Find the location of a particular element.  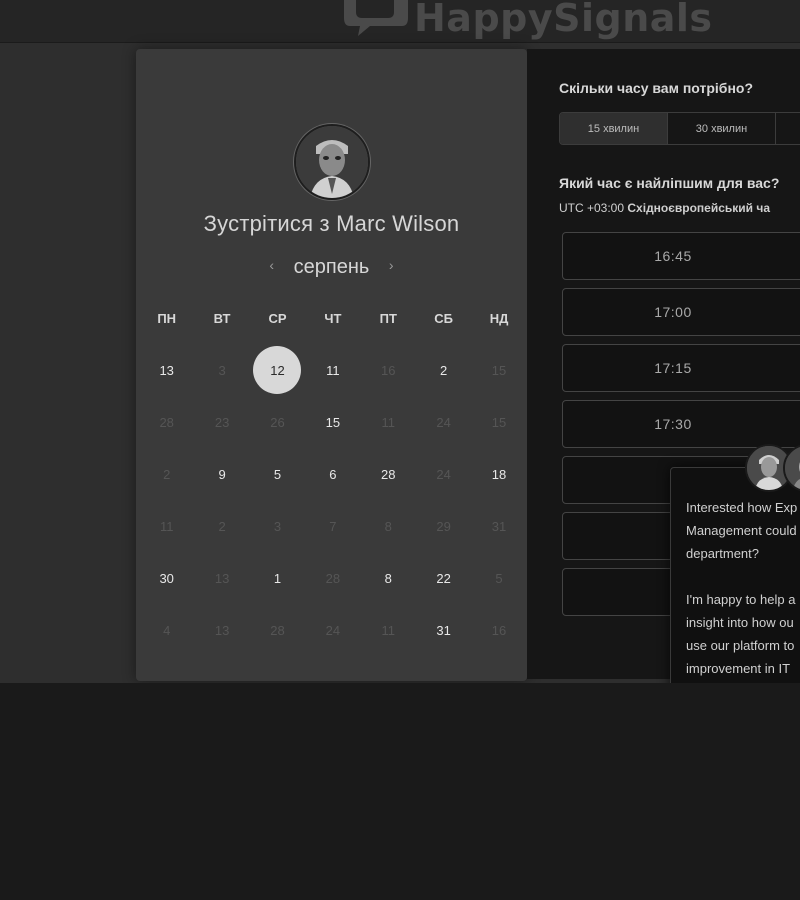

duration-question: Скільки часу вам потрібно? is located at coordinates (656, 88).